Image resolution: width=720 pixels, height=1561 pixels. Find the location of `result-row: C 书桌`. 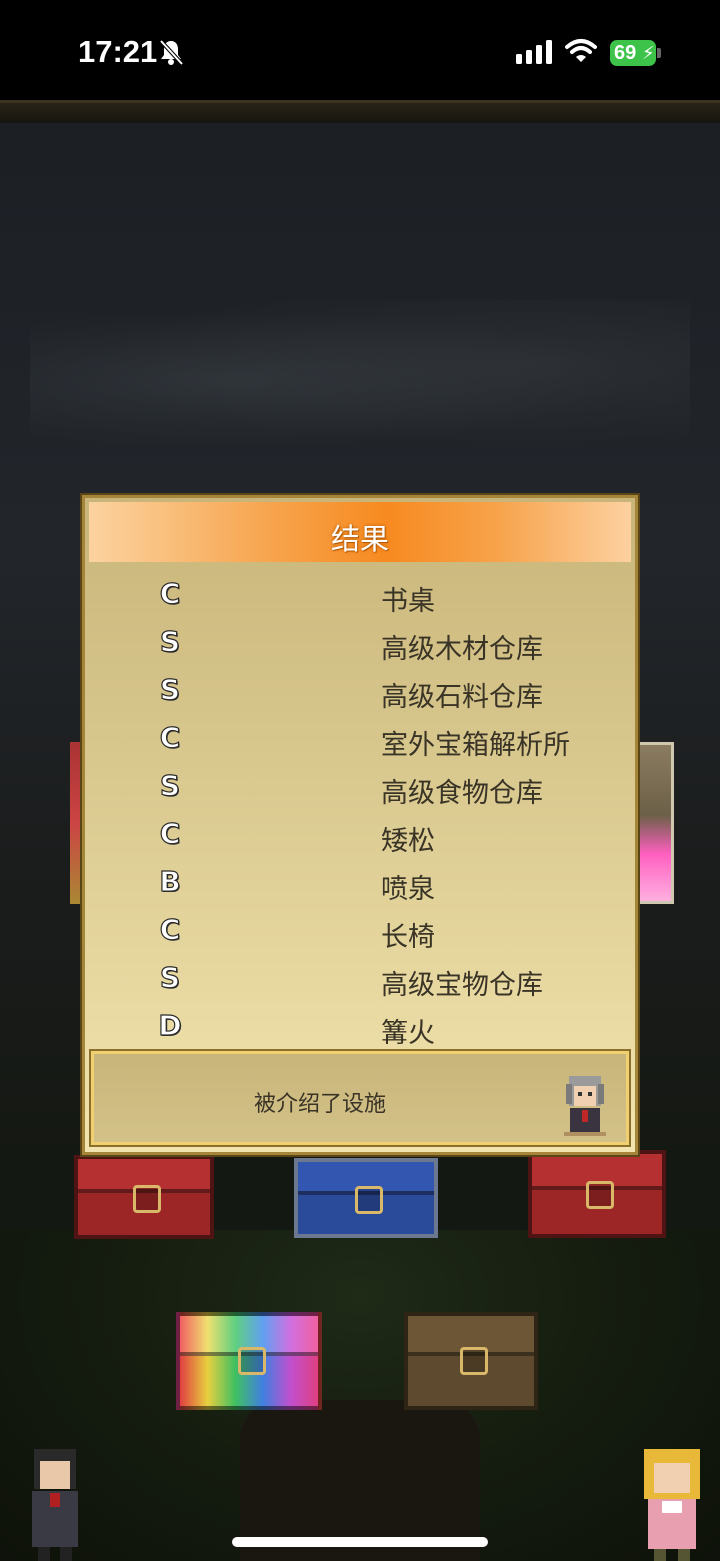

result-row: C 书桌 is located at coordinates (360, 595).